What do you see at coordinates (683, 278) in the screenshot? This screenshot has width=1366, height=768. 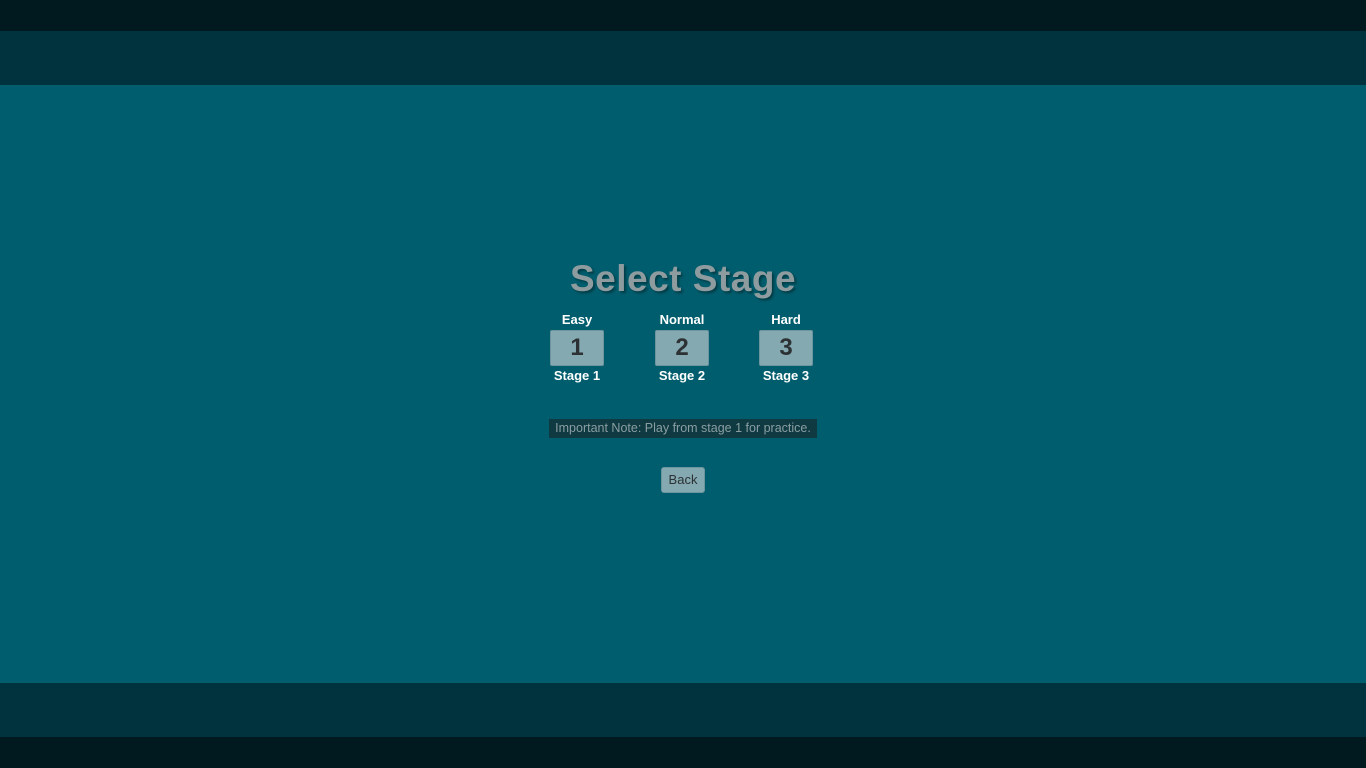 I see `page-title: Select Stage` at bounding box center [683, 278].